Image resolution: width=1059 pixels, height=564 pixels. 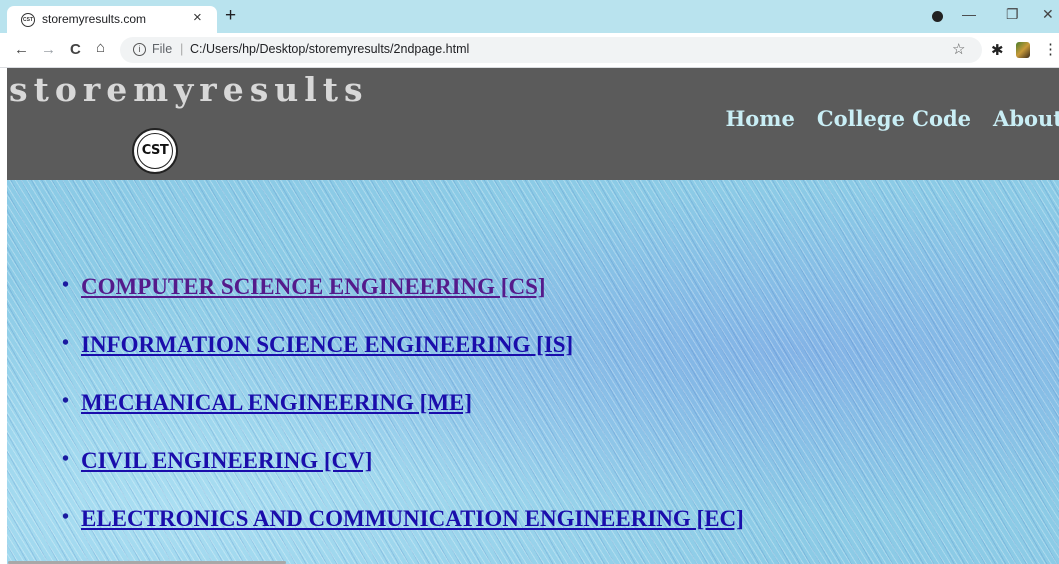 What do you see at coordinates (969, 14) in the screenshot?
I see `minimize-button: —` at bounding box center [969, 14].